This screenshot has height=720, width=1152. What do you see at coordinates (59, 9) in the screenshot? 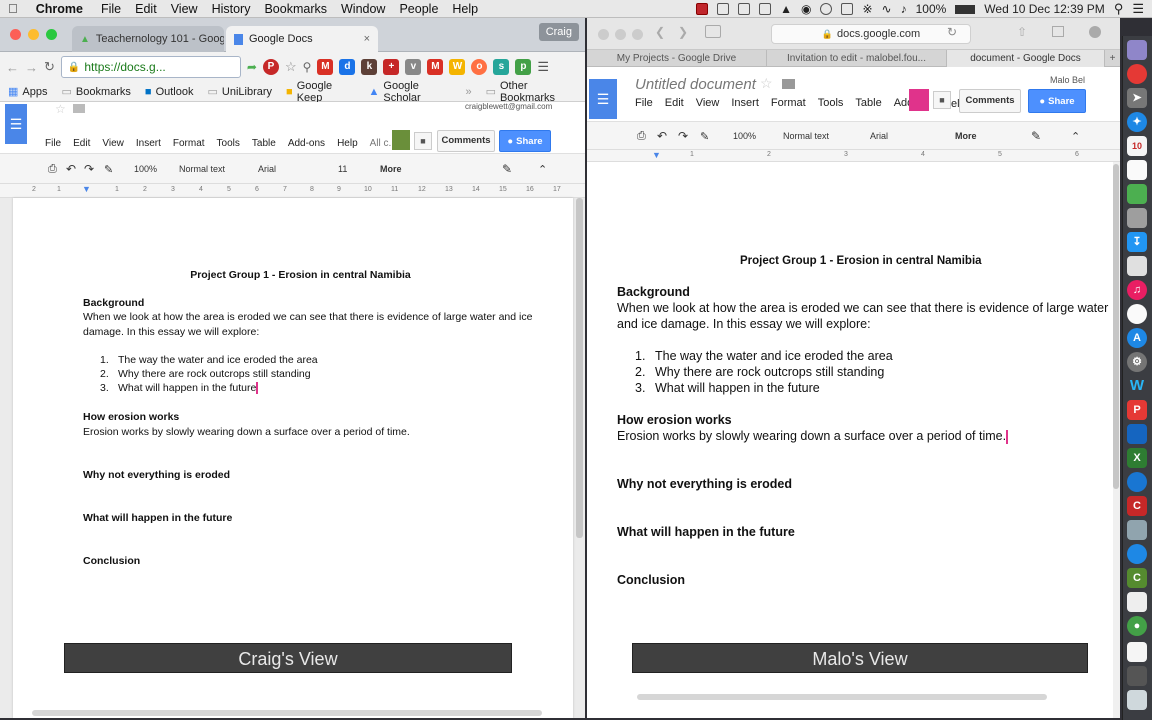
I see `menubar-app-name: Chrome` at bounding box center [59, 9].